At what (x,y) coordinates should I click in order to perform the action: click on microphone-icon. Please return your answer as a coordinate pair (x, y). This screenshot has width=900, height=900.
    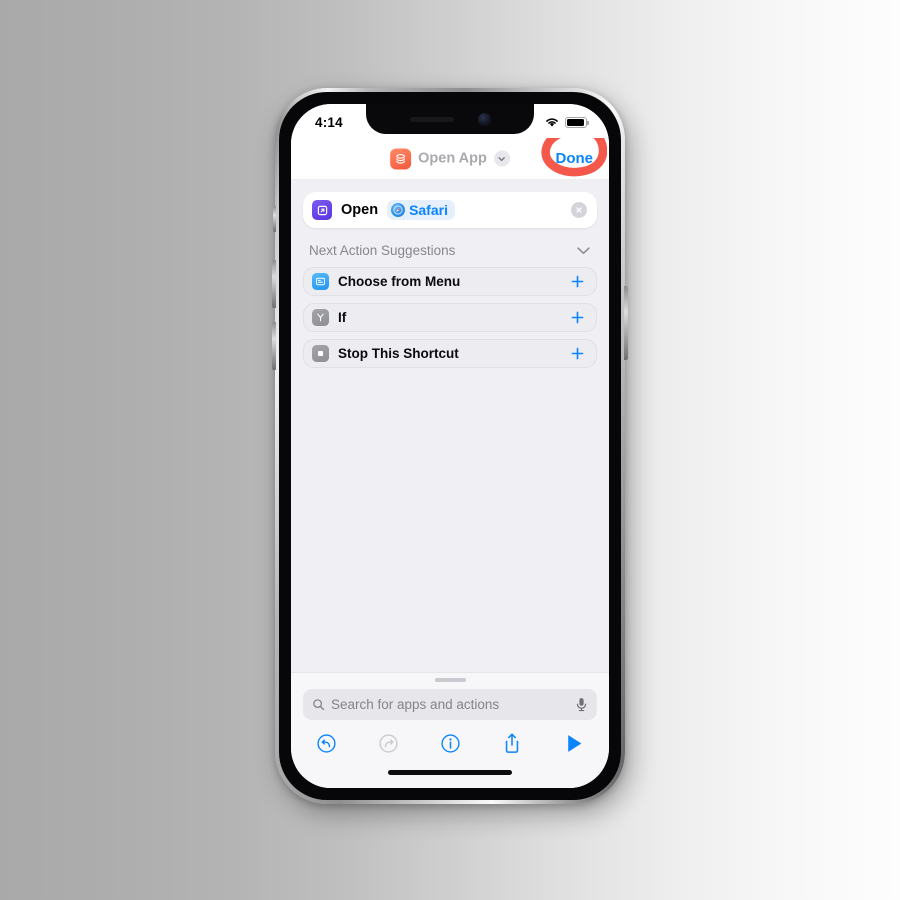
    Looking at the image, I should click on (581, 704).